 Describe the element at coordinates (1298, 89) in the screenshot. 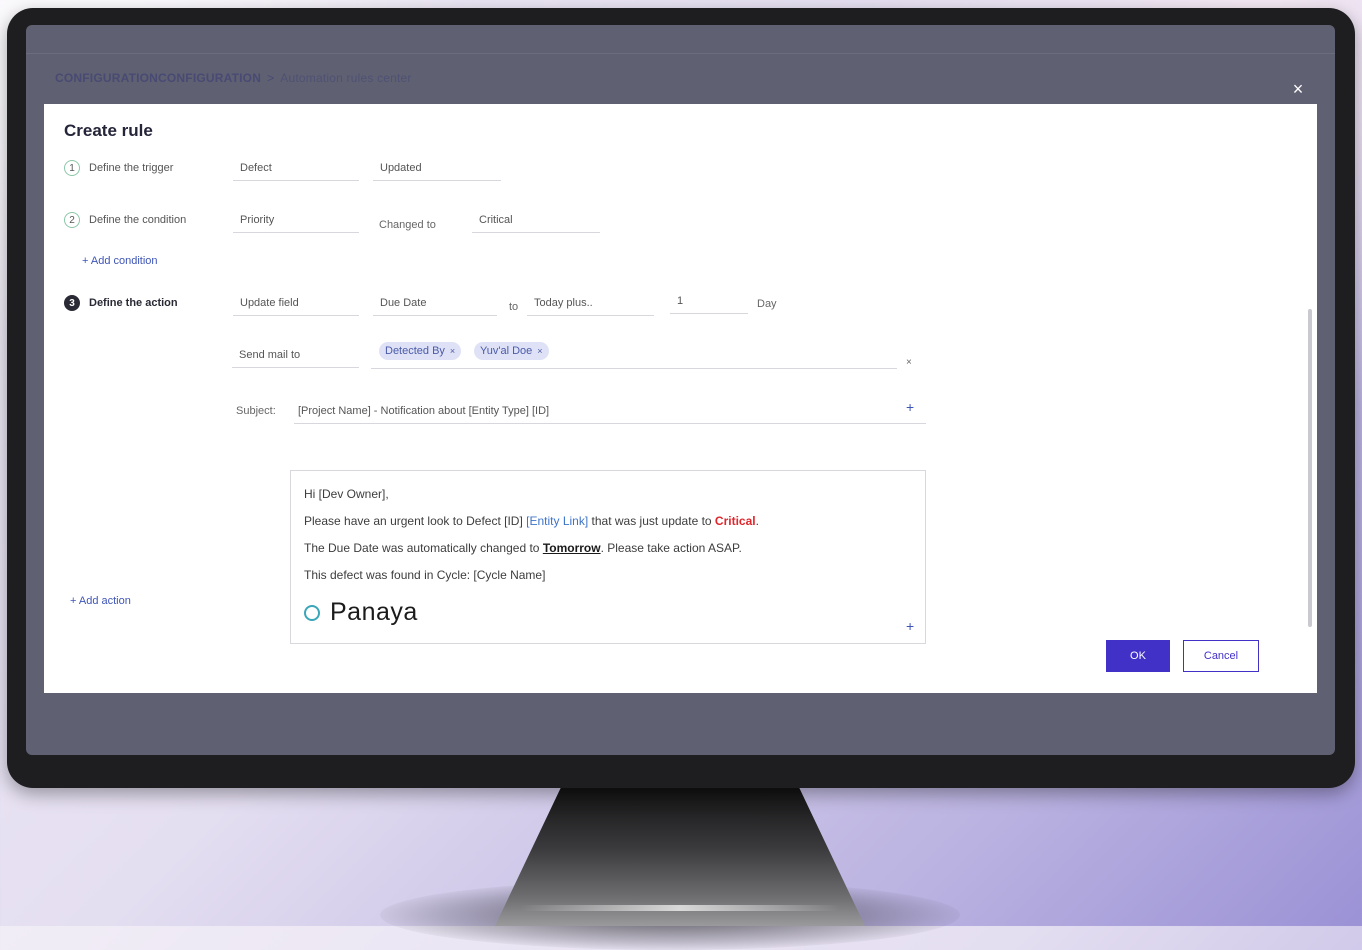

I see `close-icon: ×` at that location.